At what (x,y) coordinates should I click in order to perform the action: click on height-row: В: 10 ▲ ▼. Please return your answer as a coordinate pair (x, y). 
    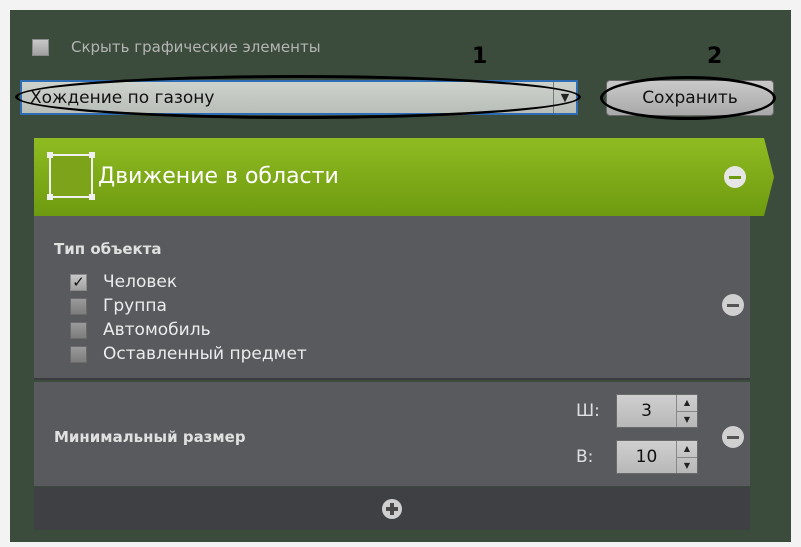
    Looking at the image, I should click on (637, 457).